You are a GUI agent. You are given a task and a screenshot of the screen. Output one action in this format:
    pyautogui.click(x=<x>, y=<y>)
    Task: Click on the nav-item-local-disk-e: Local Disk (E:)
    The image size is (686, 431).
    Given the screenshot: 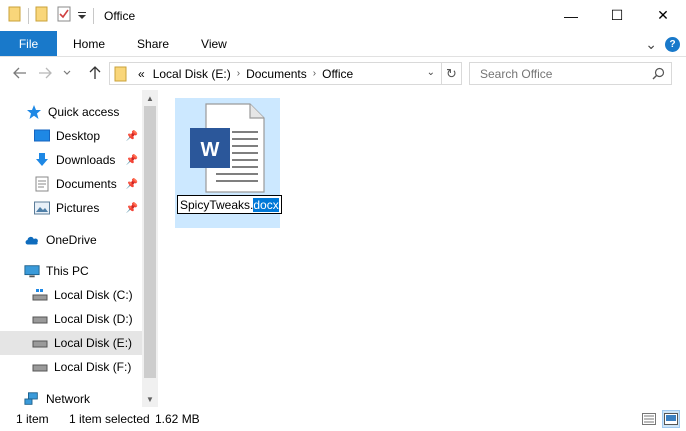 What is the action you would take?
    pyautogui.click(x=71, y=343)
    